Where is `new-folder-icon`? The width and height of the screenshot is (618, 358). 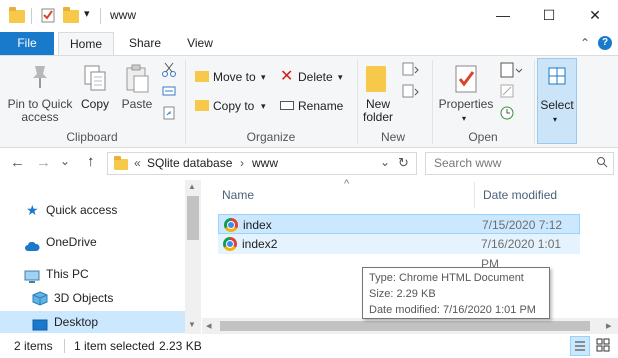 new-folder-icon is located at coordinates (376, 79).